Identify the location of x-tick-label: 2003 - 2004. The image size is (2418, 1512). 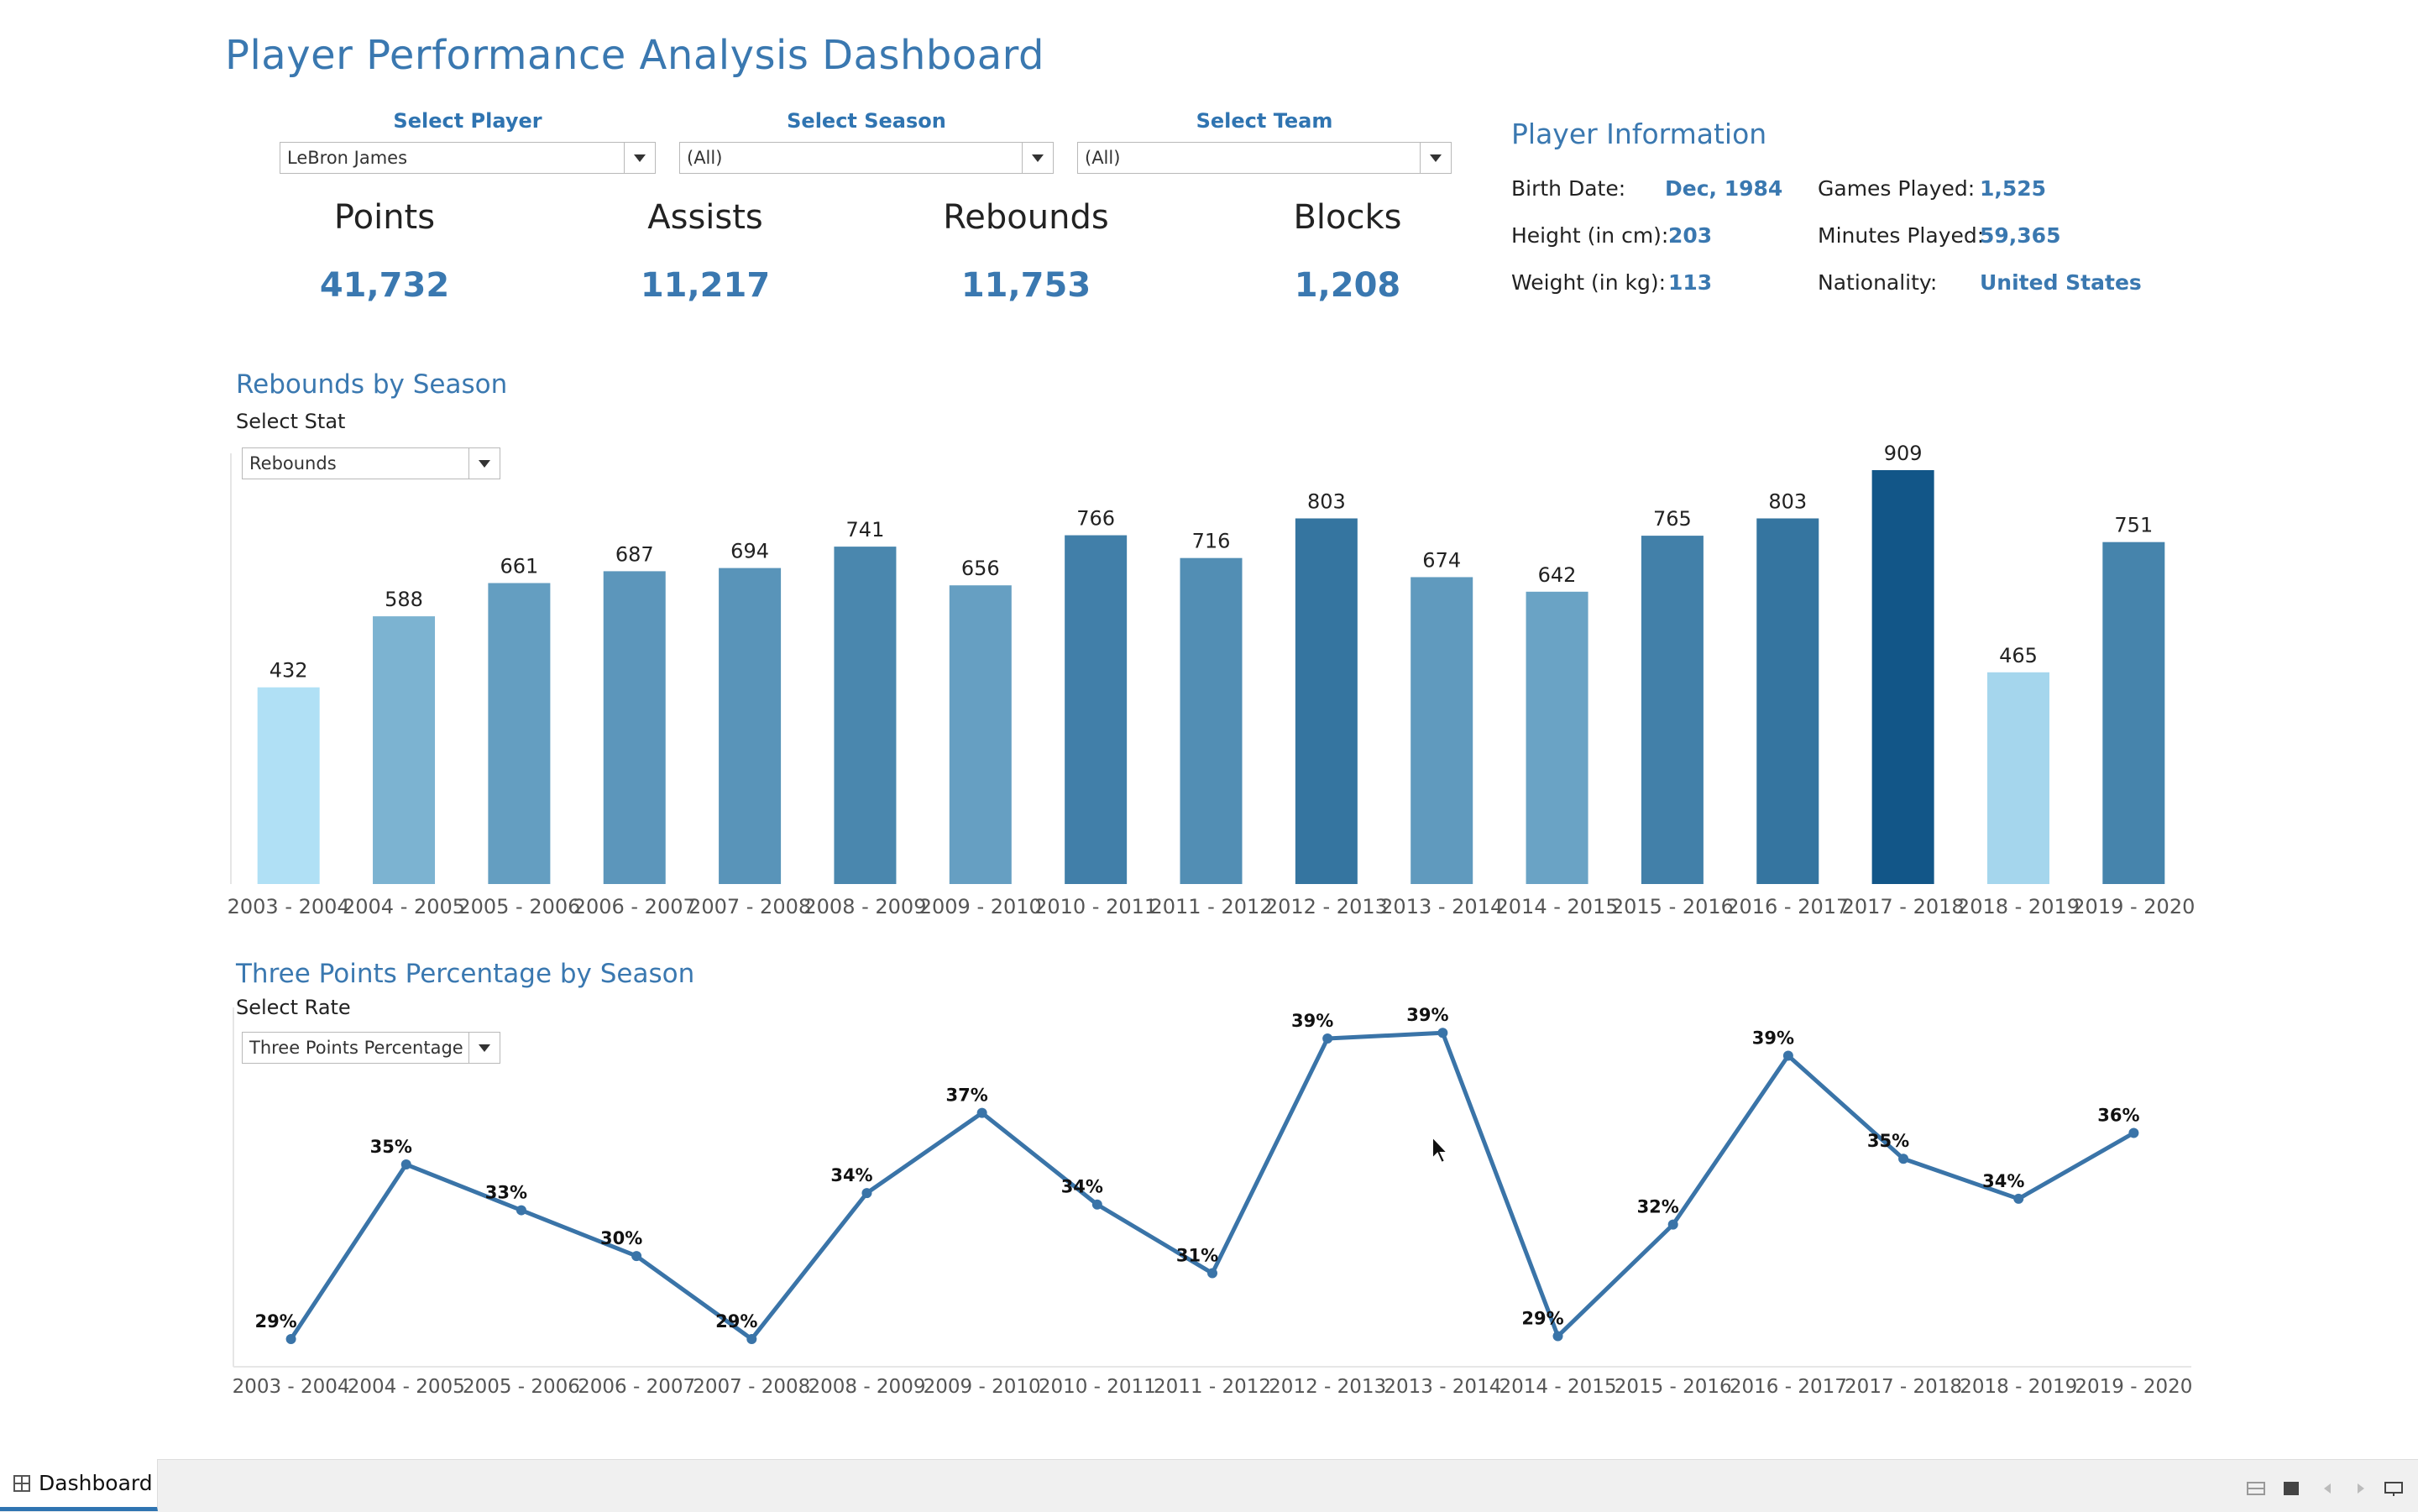
(291, 1387).